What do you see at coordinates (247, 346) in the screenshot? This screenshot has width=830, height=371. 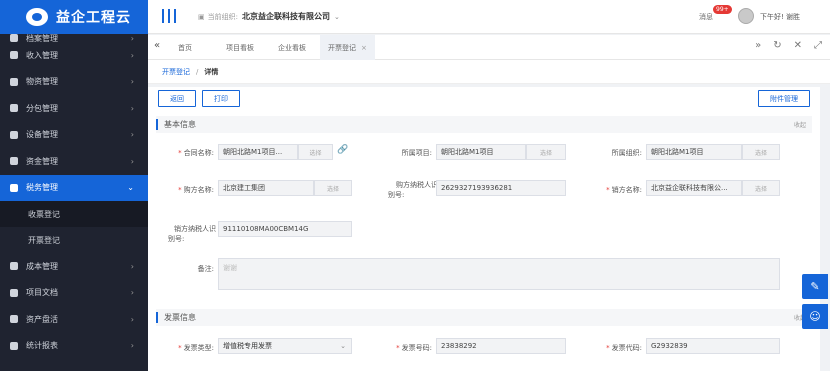 I see `invoice-type-value: 增值税专用发票` at bounding box center [247, 346].